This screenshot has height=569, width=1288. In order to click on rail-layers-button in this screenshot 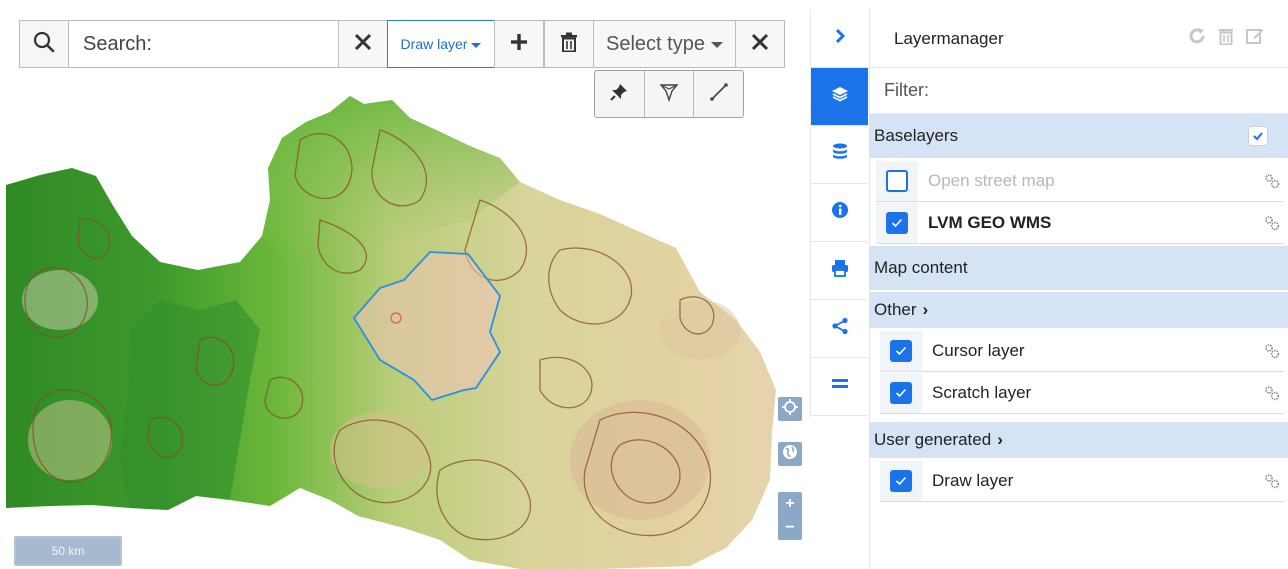, I will do `click(839, 97)`.